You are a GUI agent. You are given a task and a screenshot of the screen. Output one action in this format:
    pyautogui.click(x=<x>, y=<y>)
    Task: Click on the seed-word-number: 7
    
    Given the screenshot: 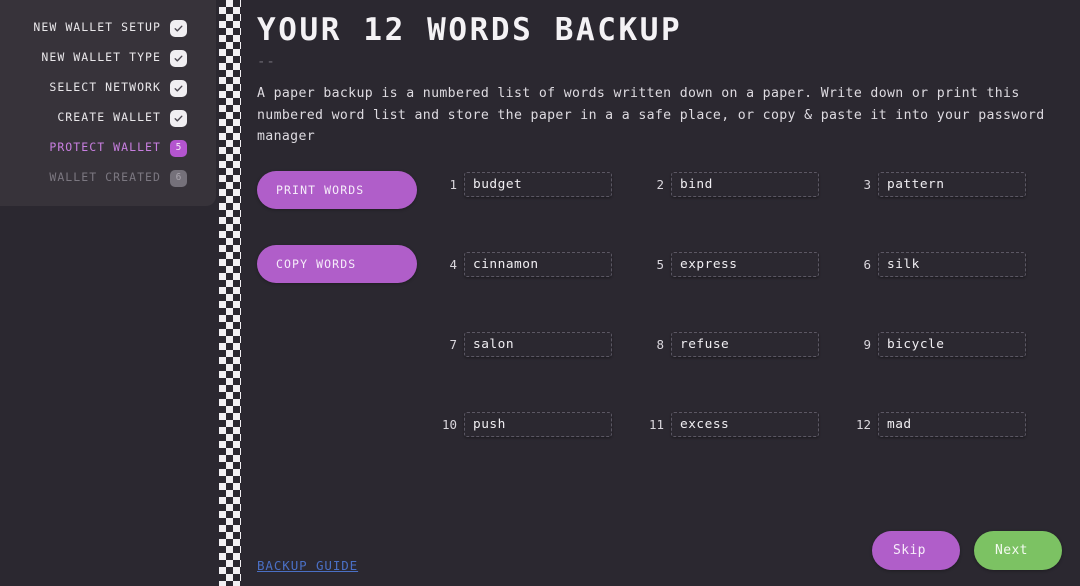 What is the action you would take?
    pyautogui.click(x=453, y=344)
    